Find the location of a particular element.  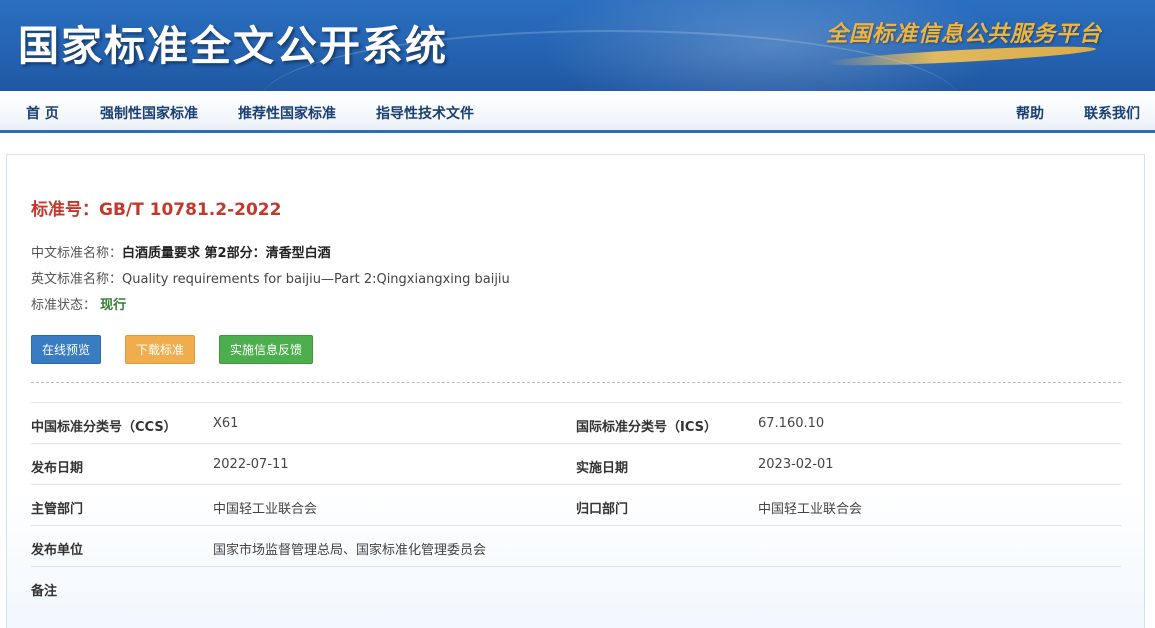

en-name-label: 英文标准名称： is located at coordinates (77, 279).